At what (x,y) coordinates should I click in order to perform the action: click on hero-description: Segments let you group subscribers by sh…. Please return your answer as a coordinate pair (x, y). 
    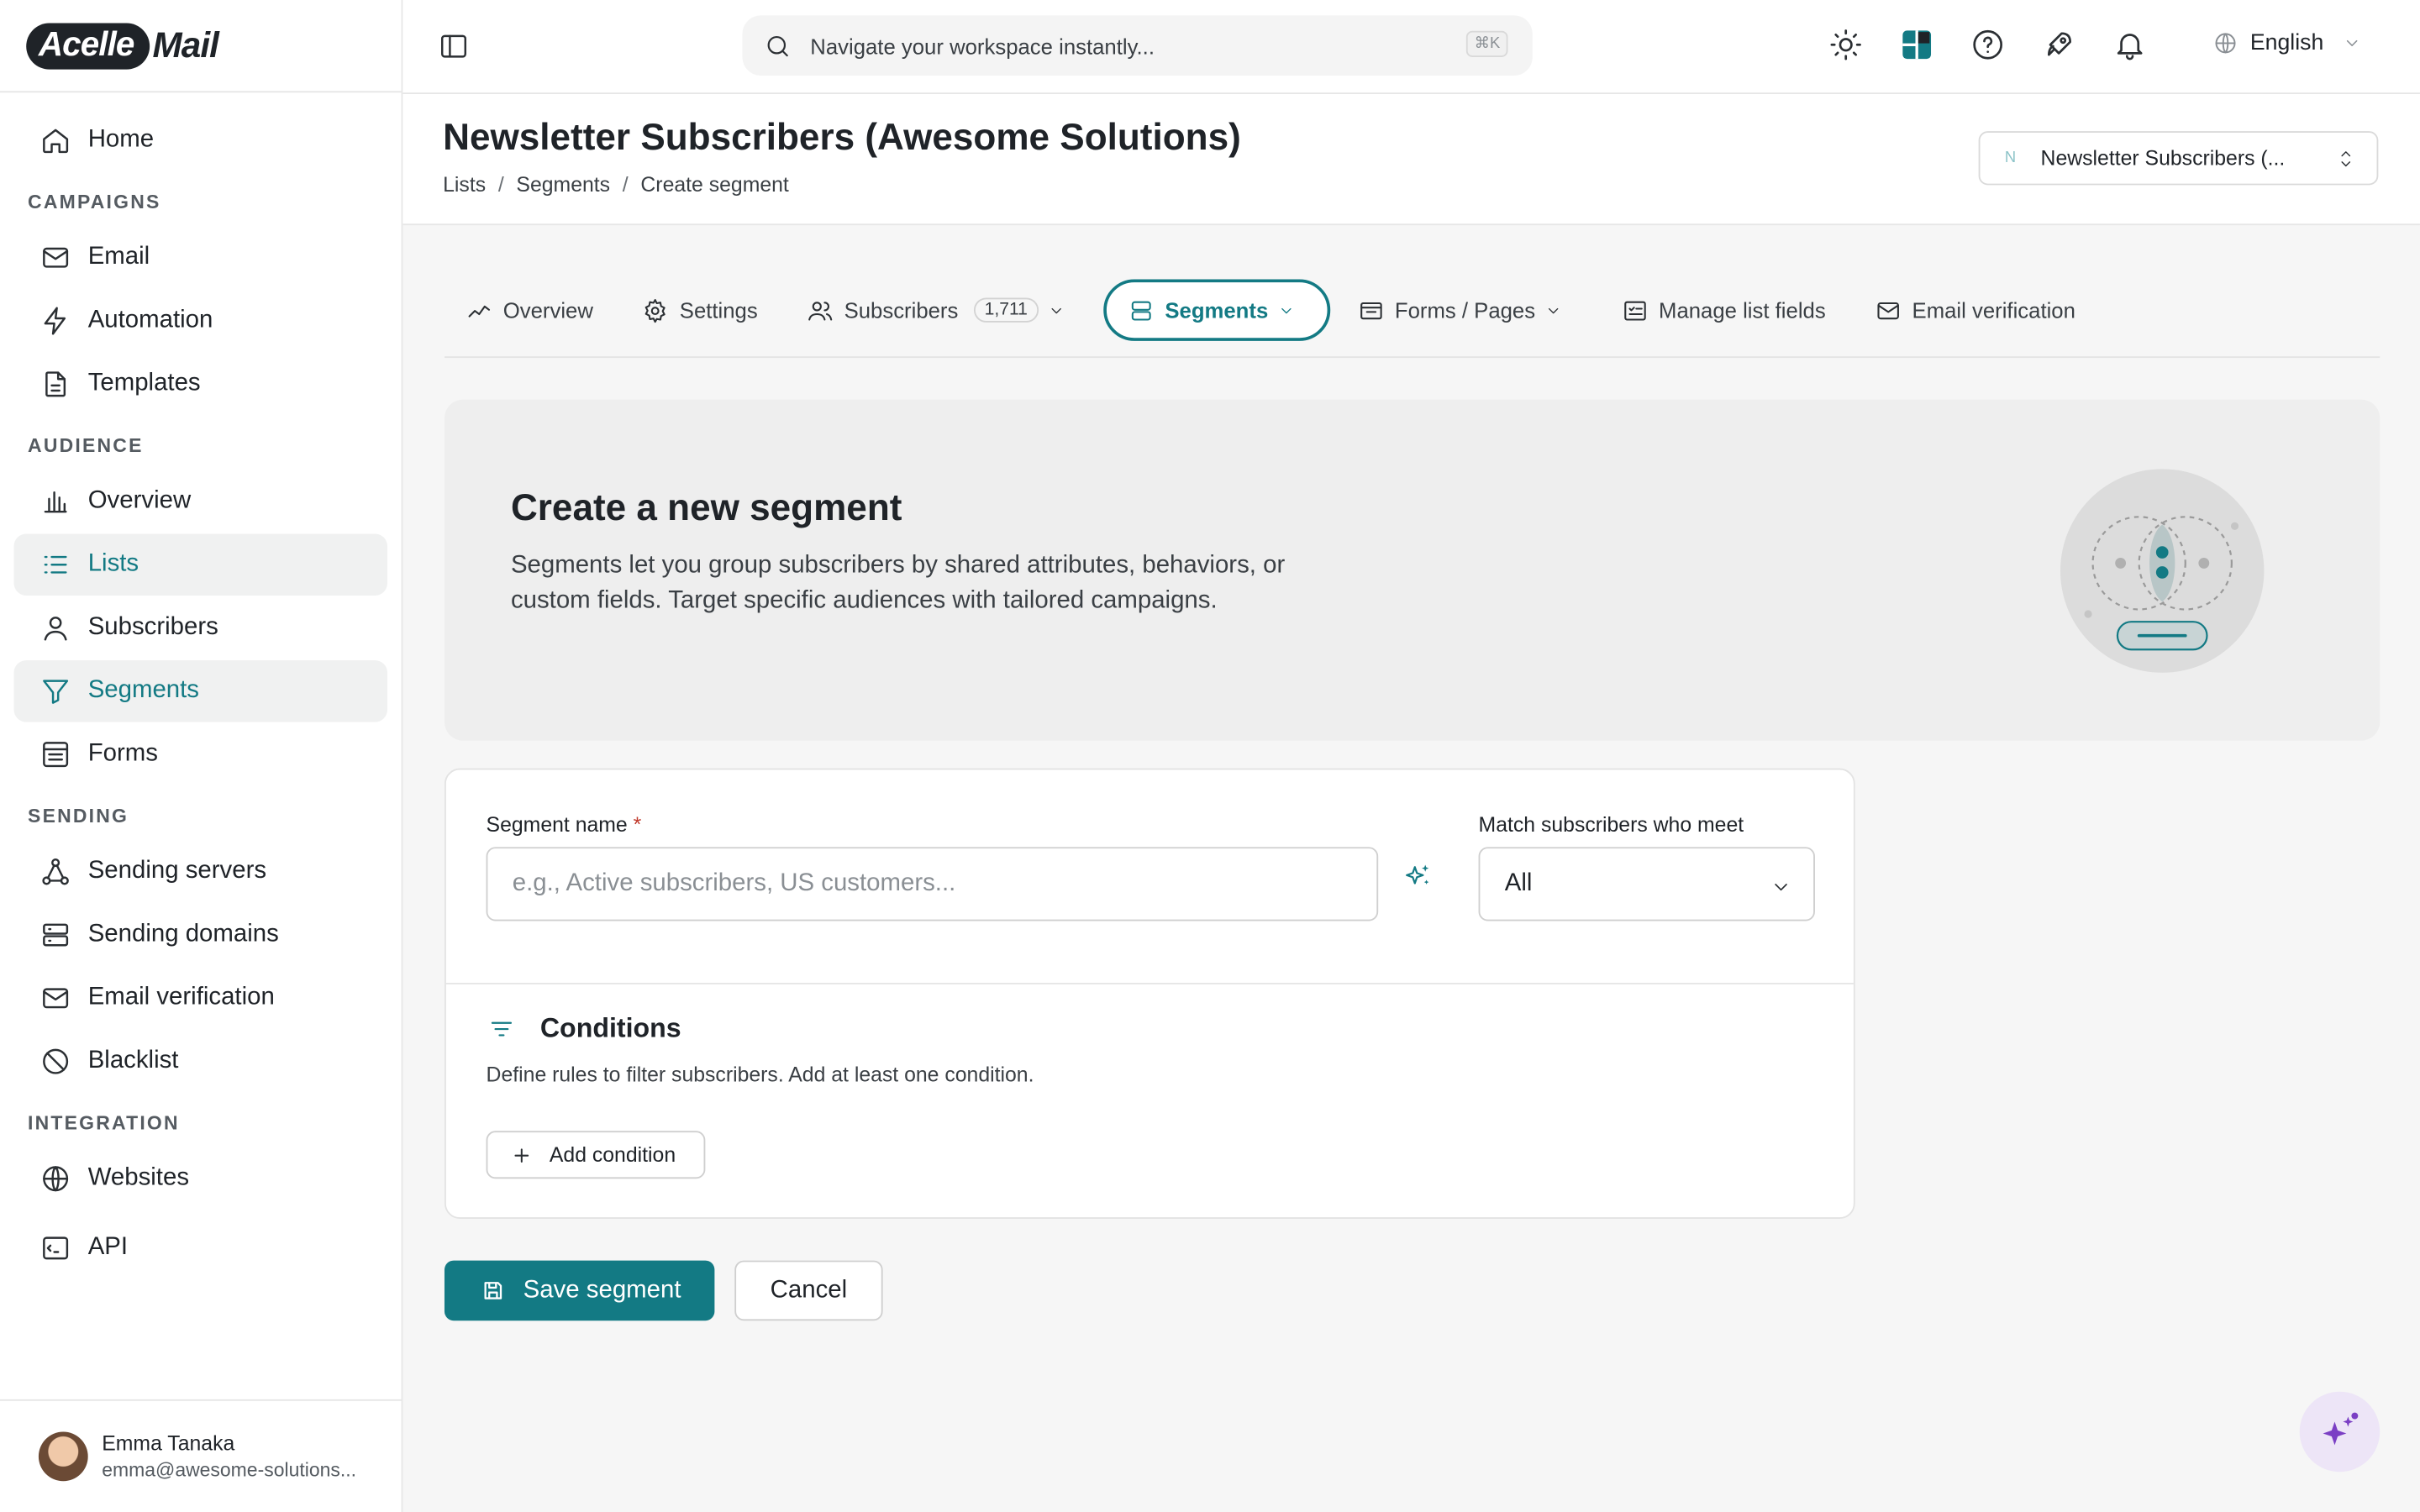
    Looking at the image, I should click on (898, 583).